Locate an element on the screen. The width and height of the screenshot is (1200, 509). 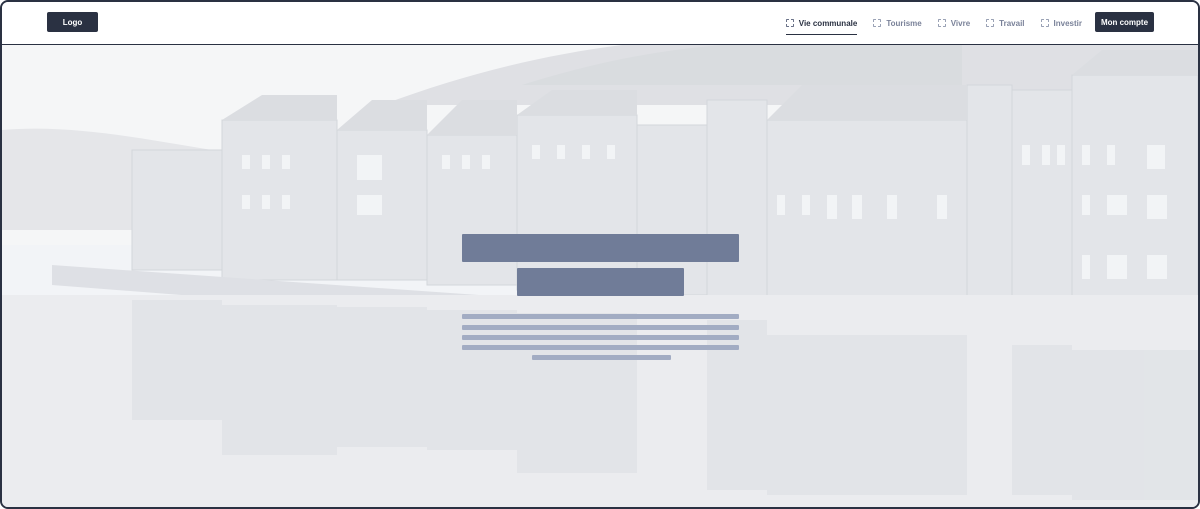
hero-title-placeholder is located at coordinates (600, 248).